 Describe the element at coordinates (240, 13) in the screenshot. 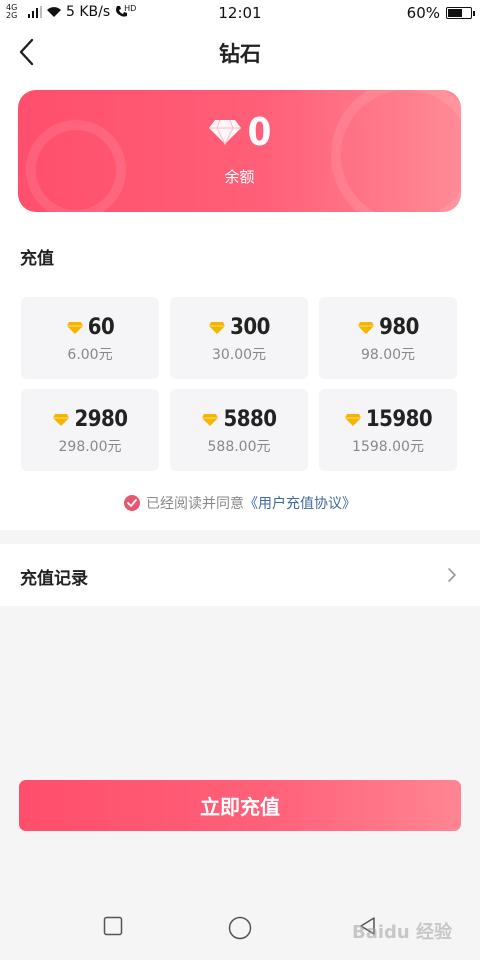

I see `status-bar: 4G 2G 5 KB/s HD 12:01 60%` at that location.